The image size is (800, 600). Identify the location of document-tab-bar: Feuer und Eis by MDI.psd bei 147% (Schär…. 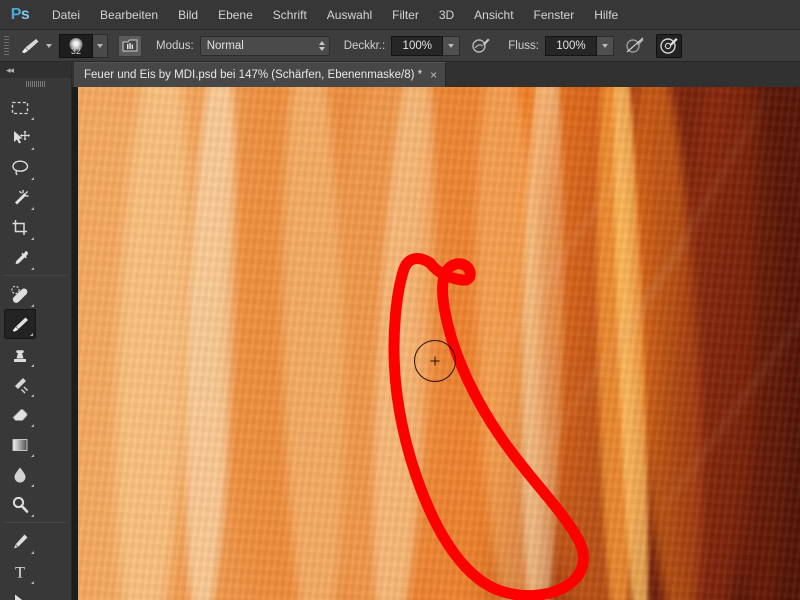
(436, 74).